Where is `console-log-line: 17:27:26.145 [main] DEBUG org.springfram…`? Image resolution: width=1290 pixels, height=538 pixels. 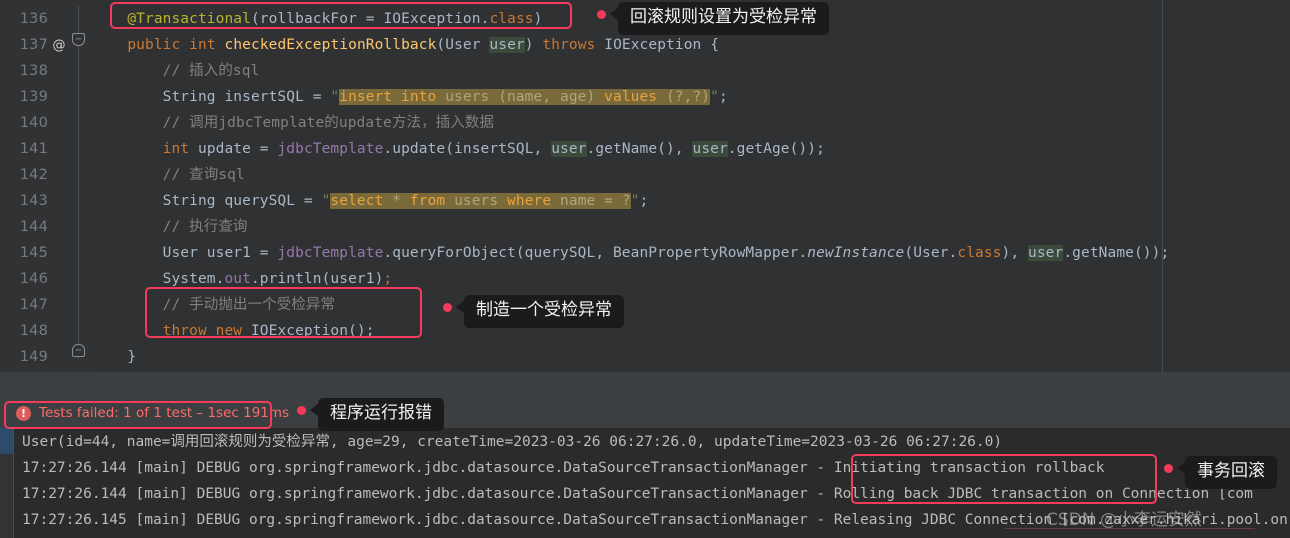
console-log-line: 17:27:26.145 [main] DEBUG org.springfram… is located at coordinates (655, 520).